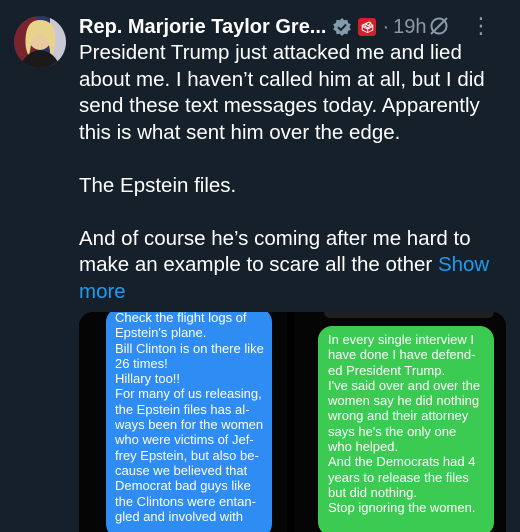 This screenshot has height=532, width=520. What do you see at coordinates (439, 26) in the screenshot?
I see `grok-icon` at bounding box center [439, 26].